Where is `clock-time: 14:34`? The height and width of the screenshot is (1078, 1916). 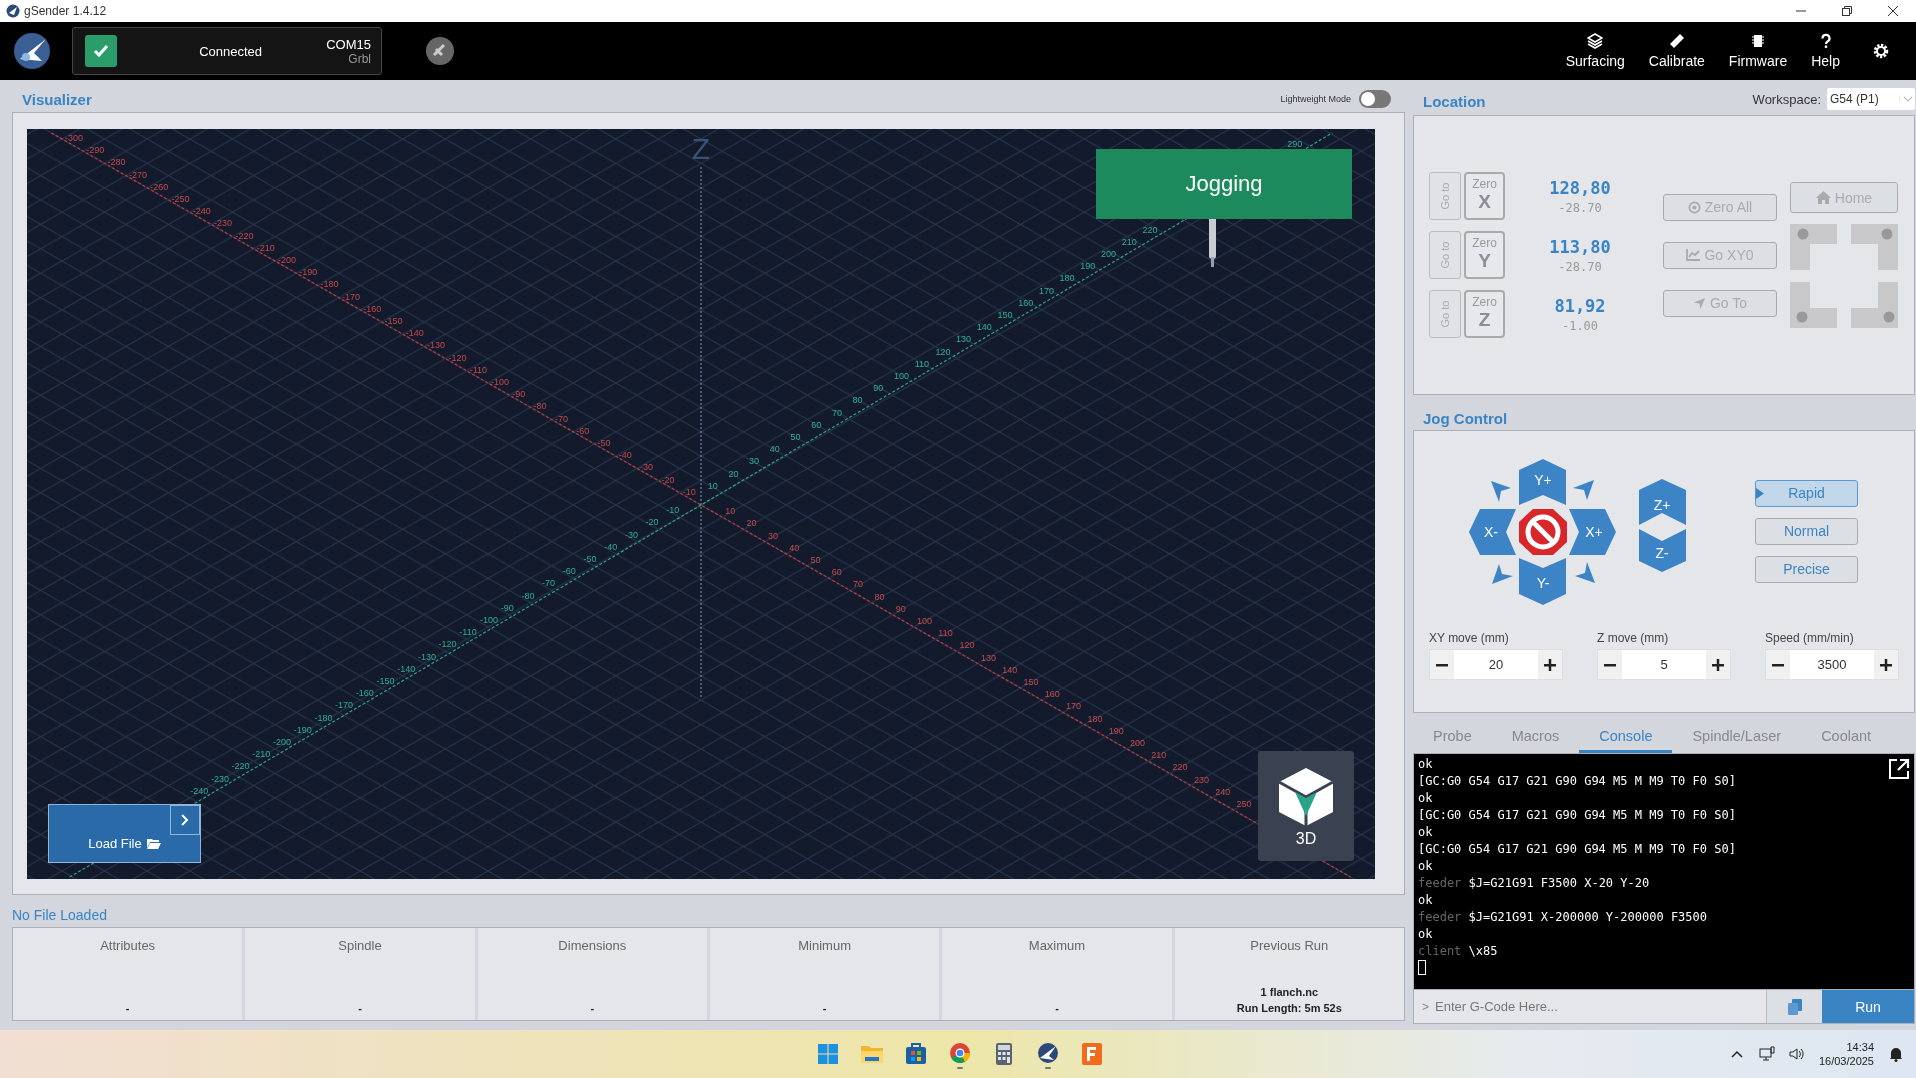 clock-time: 14:34 is located at coordinates (1860, 1047).